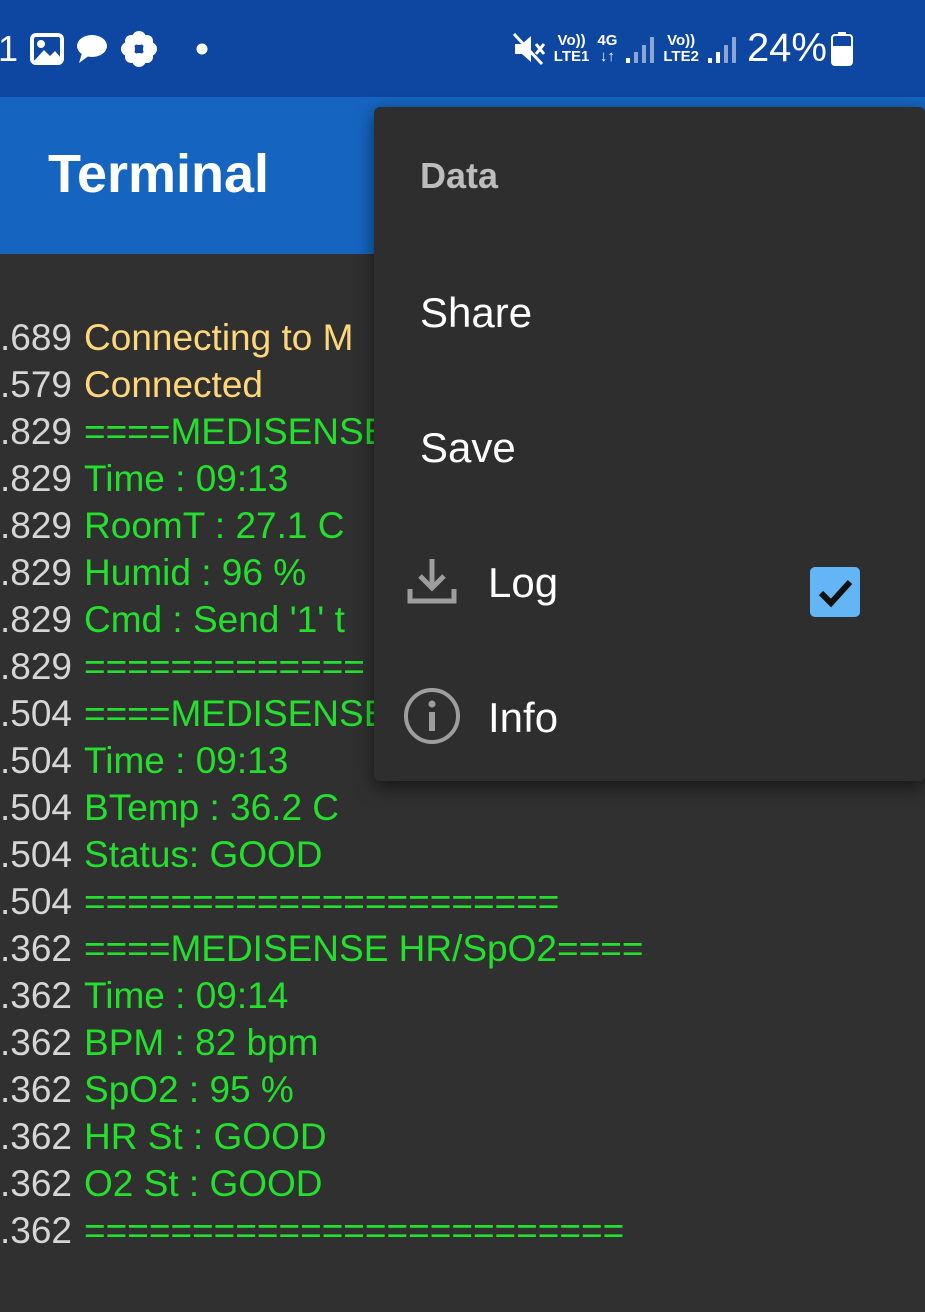 The image size is (925, 1312). I want to click on terminal-line: .829 Time : 09:13, so click(144, 478).